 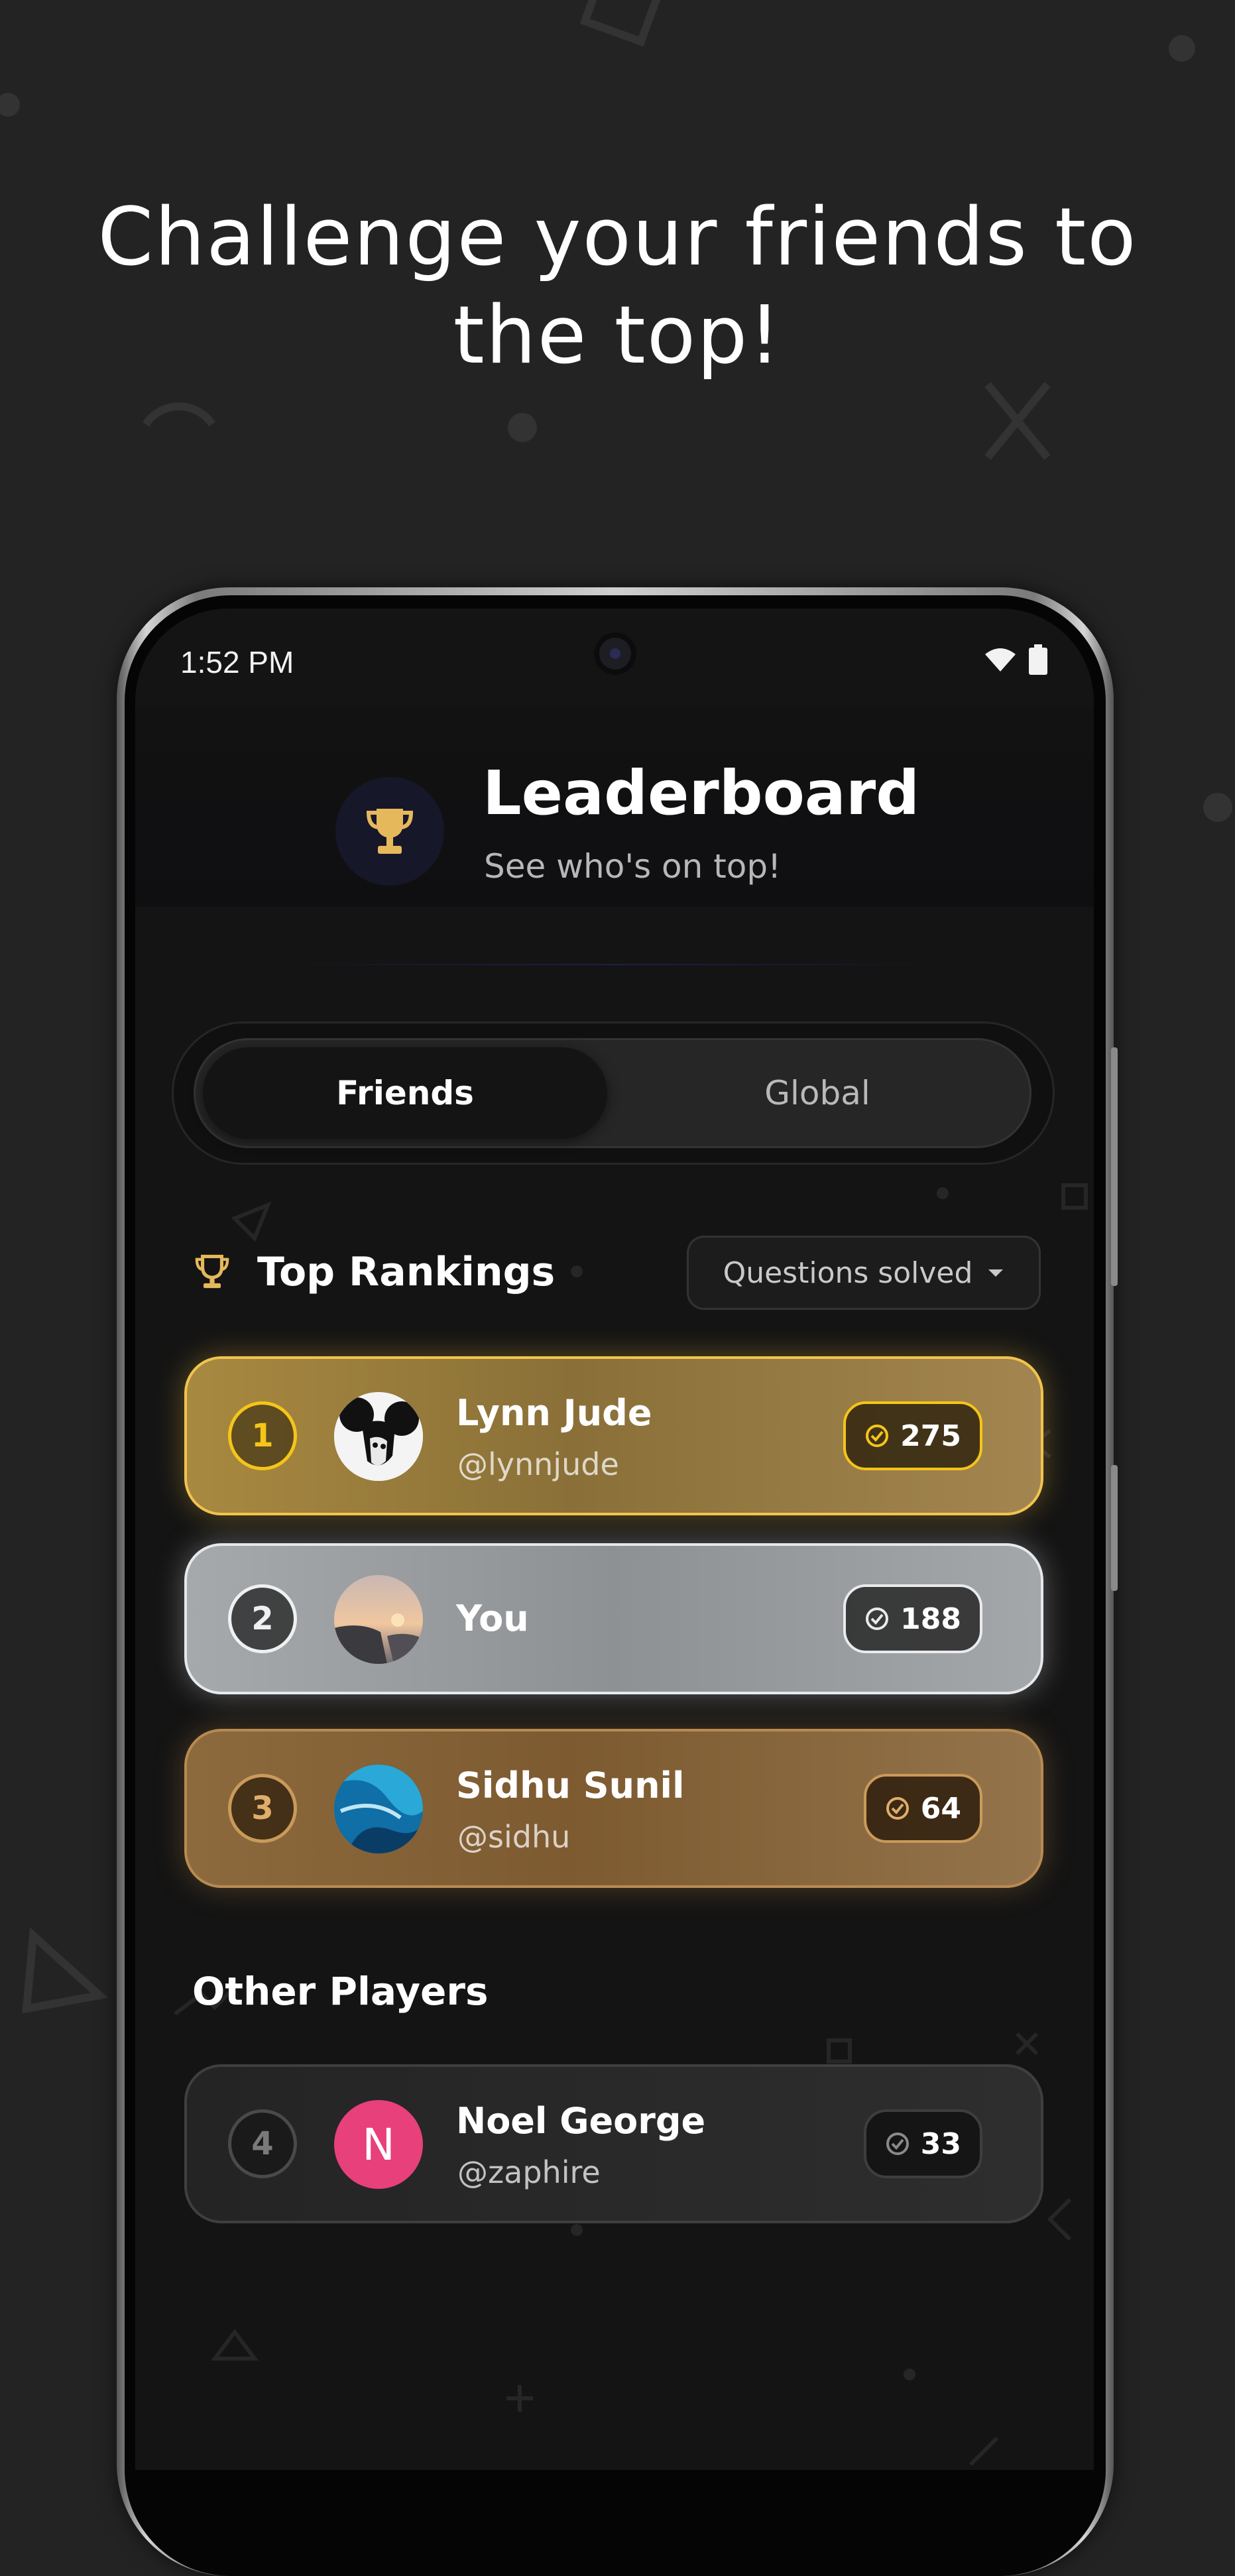 I want to click on leaderboard-row-3: 3 Sidhu Sunil @sidhu 64, so click(x=613, y=1808).